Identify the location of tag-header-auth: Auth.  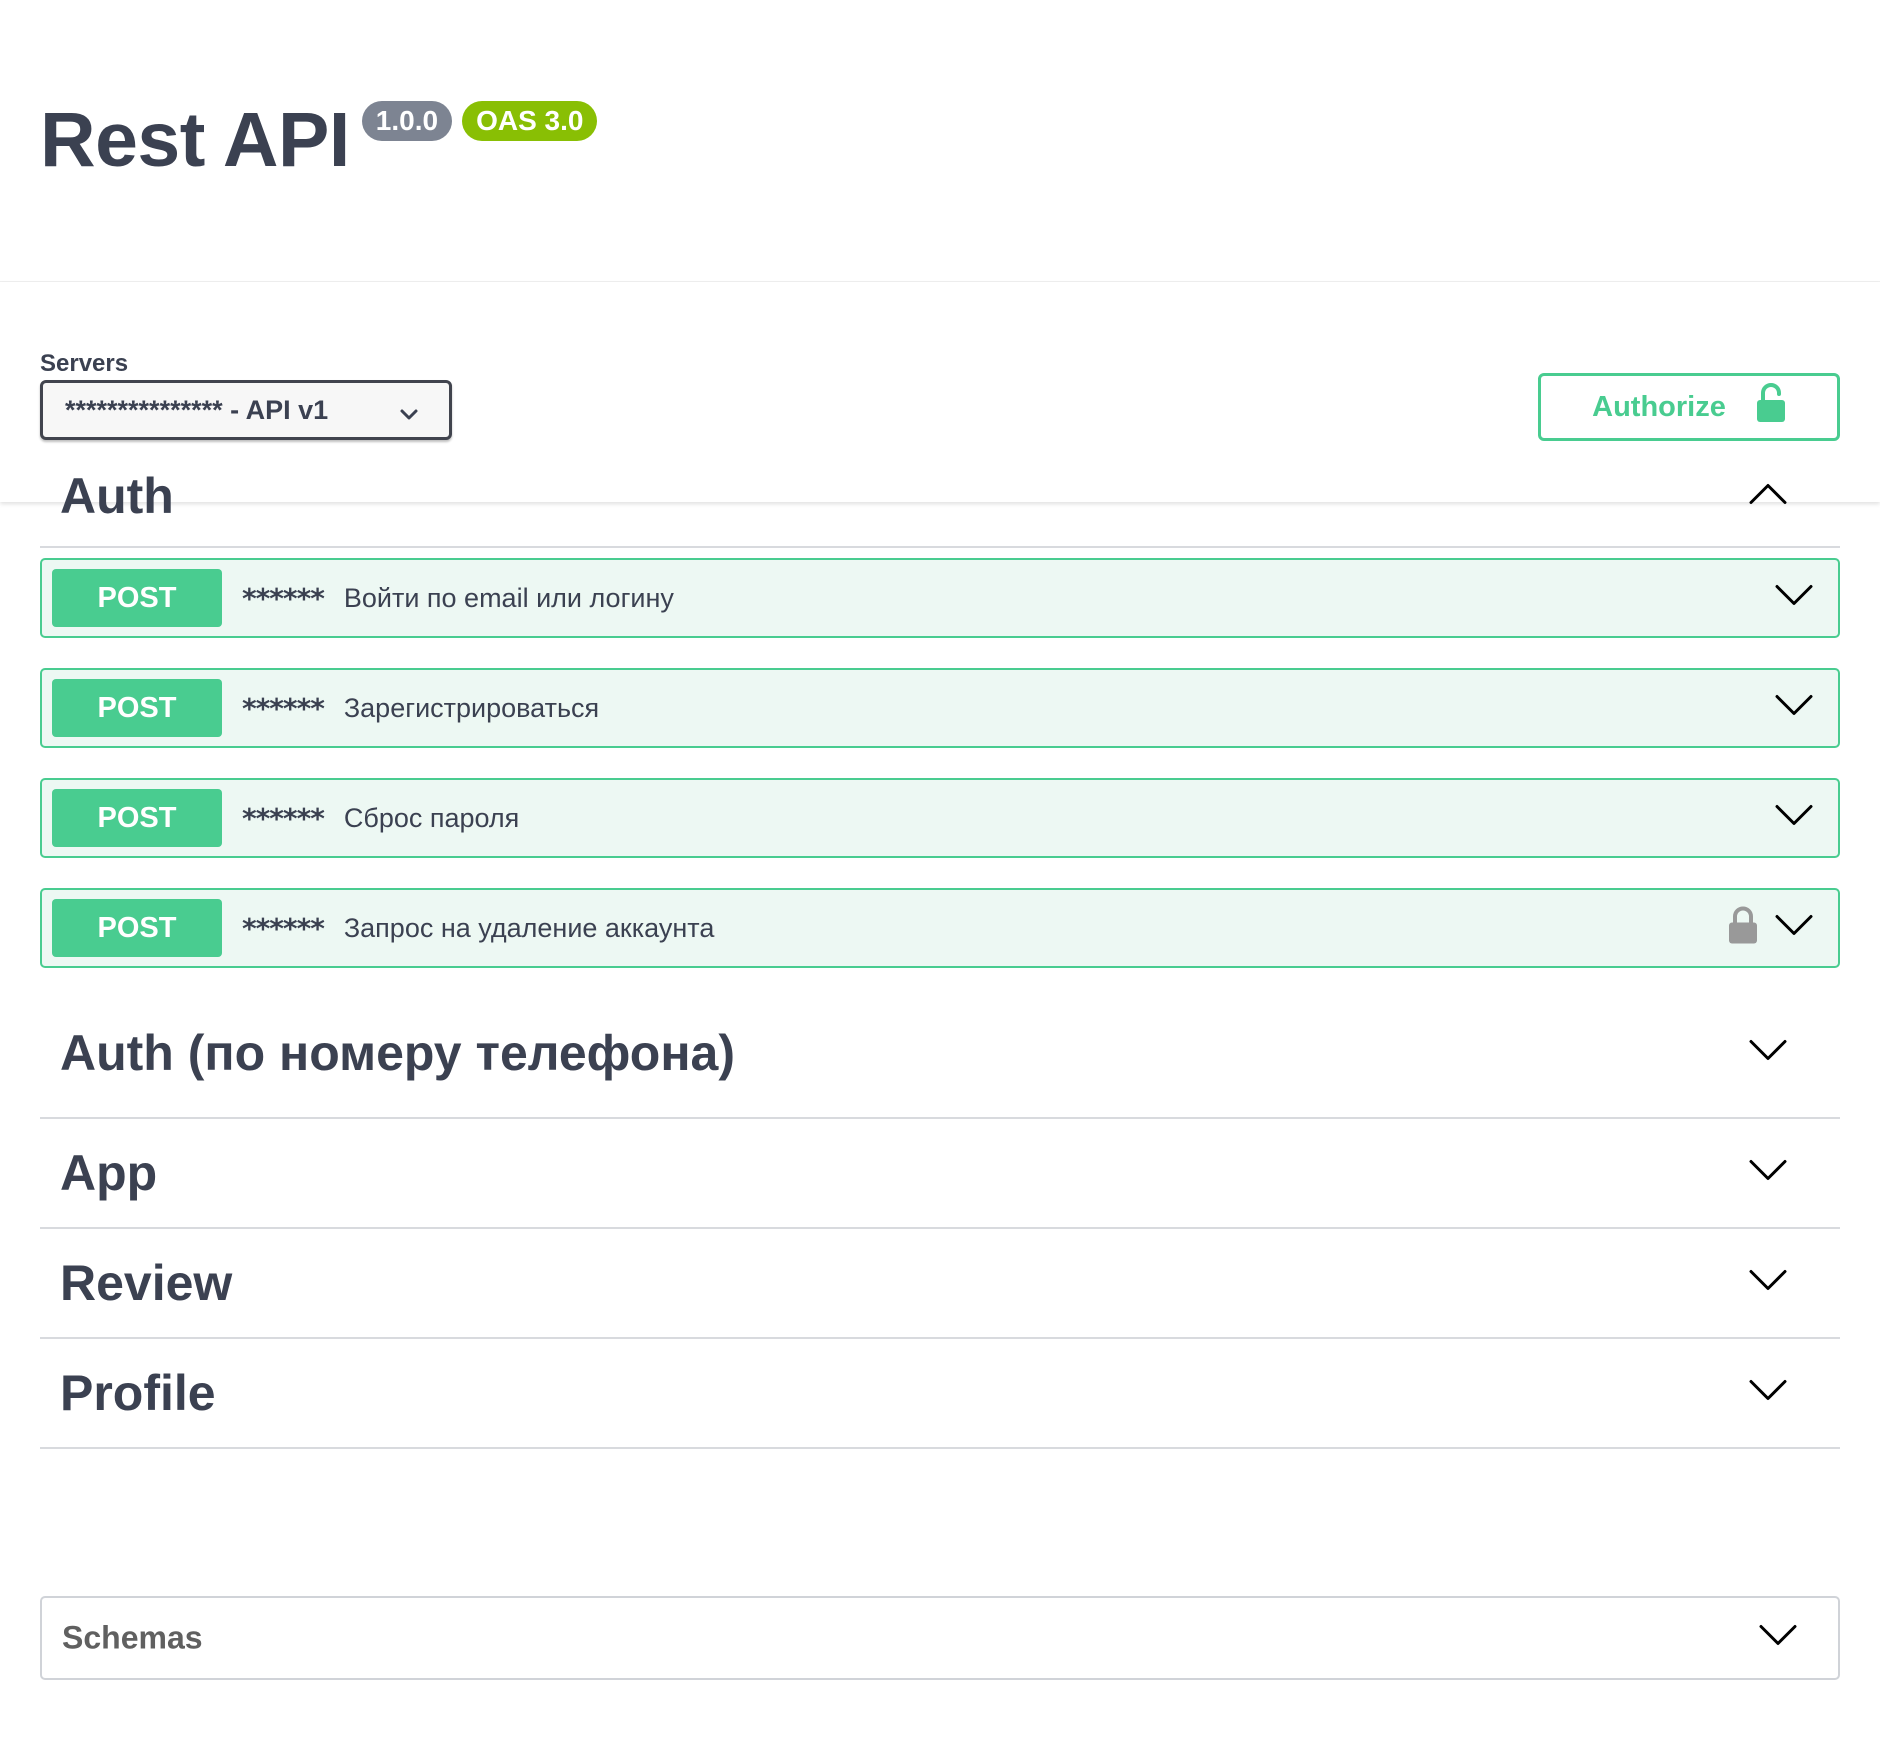
(940, 479).